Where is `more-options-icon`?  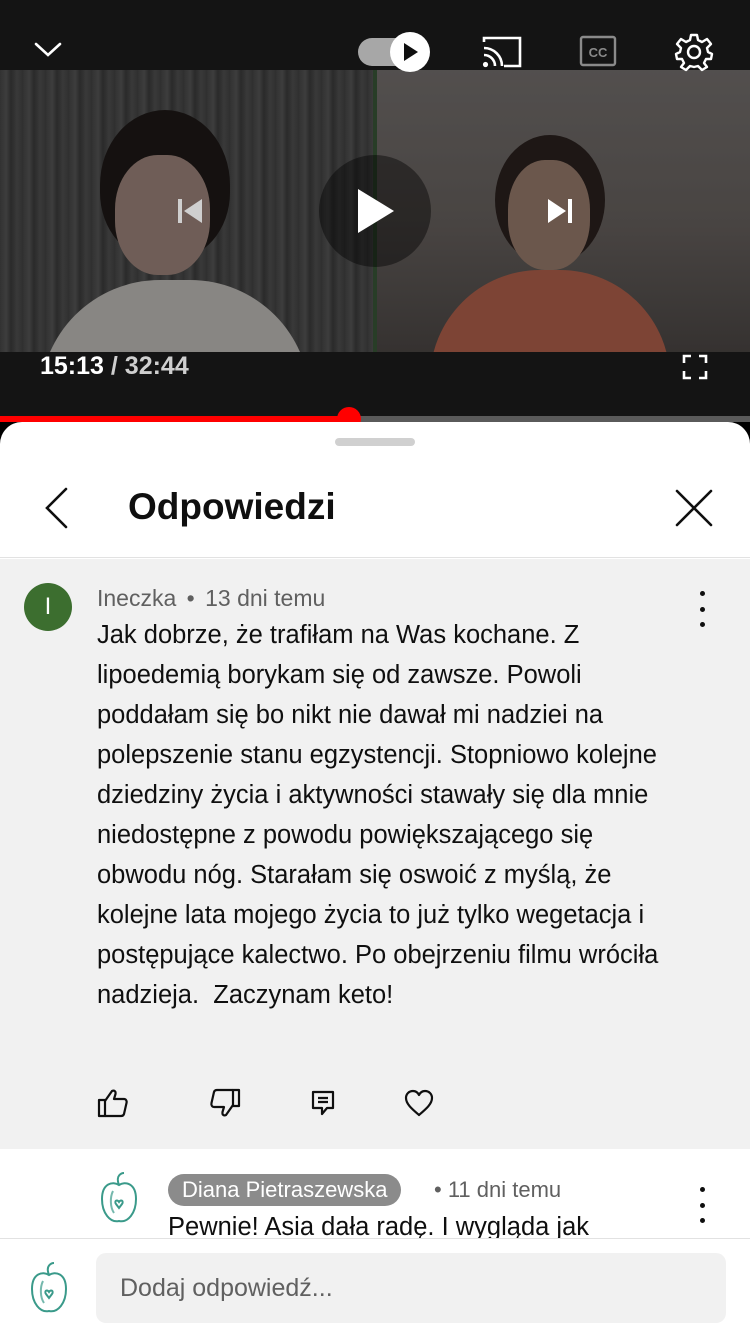 more-options-icon is located at coordinates (702, 609).